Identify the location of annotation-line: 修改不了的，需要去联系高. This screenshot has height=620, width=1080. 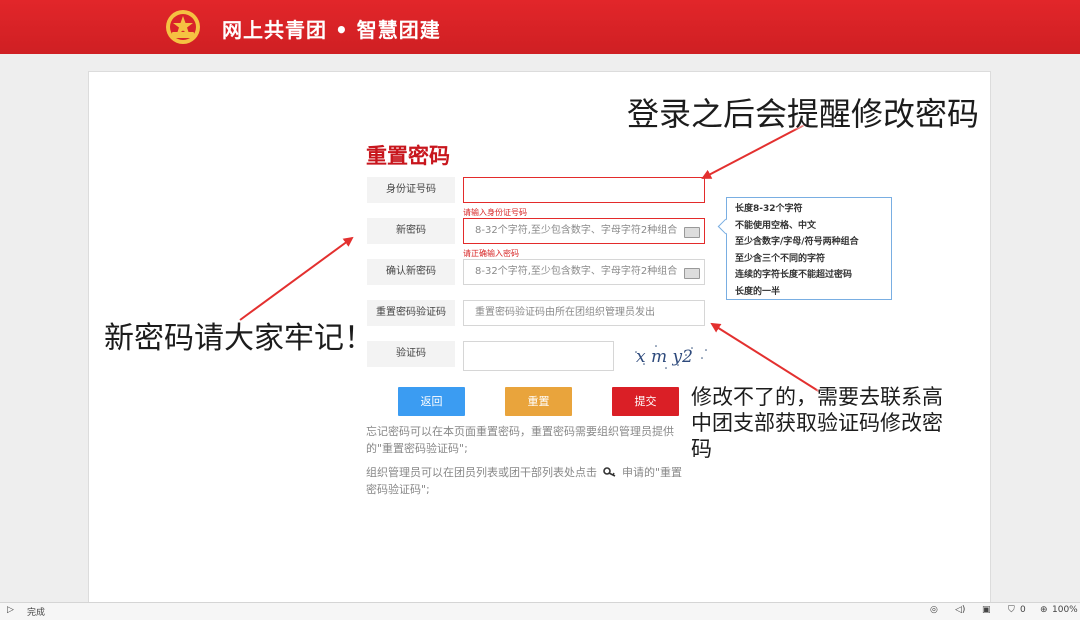
(817, 397).